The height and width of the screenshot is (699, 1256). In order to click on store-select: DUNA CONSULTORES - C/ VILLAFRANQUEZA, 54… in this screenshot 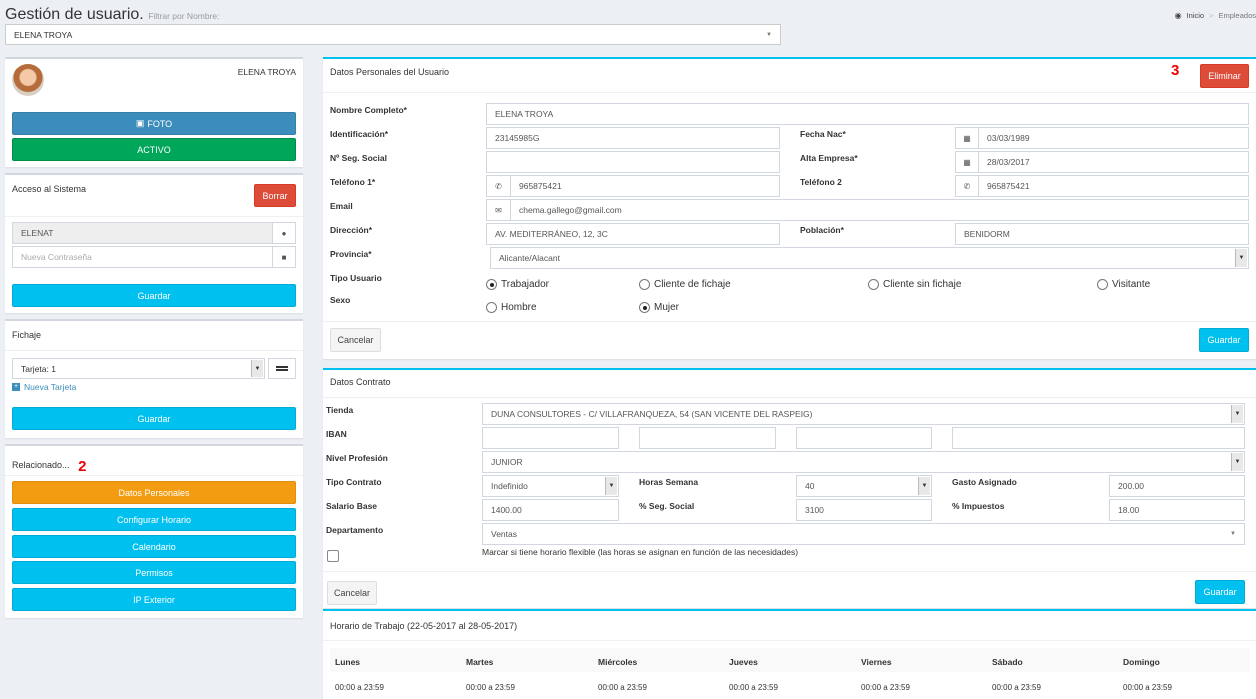, I will do `click(863, 414)`.